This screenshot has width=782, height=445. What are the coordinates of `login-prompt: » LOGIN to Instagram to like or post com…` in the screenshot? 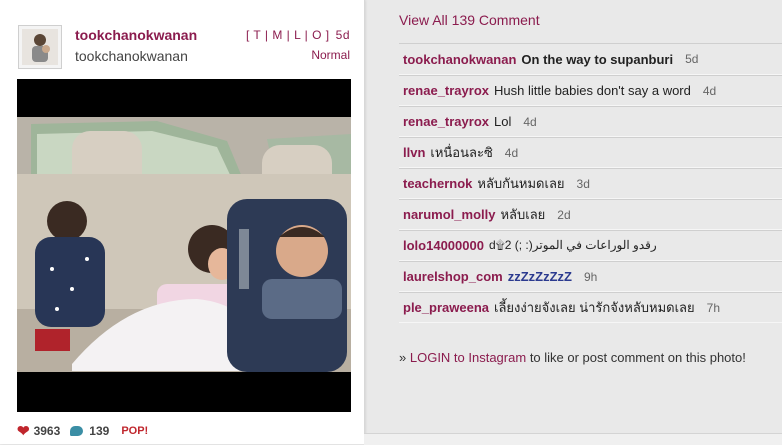 It's located at (572, 357).